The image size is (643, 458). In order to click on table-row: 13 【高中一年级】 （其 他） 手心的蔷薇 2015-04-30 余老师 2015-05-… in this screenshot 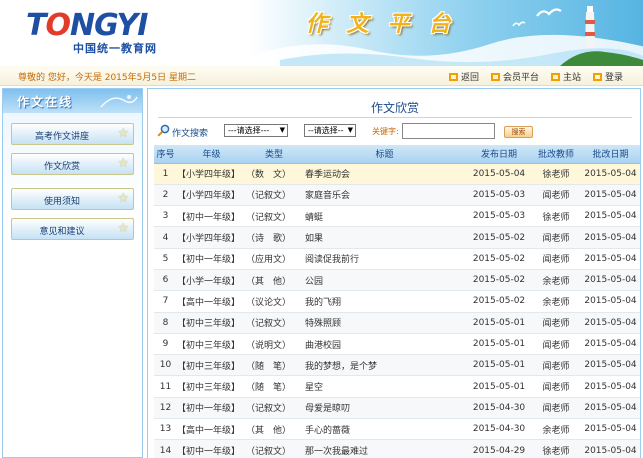, I will do `click(397, 429)`.